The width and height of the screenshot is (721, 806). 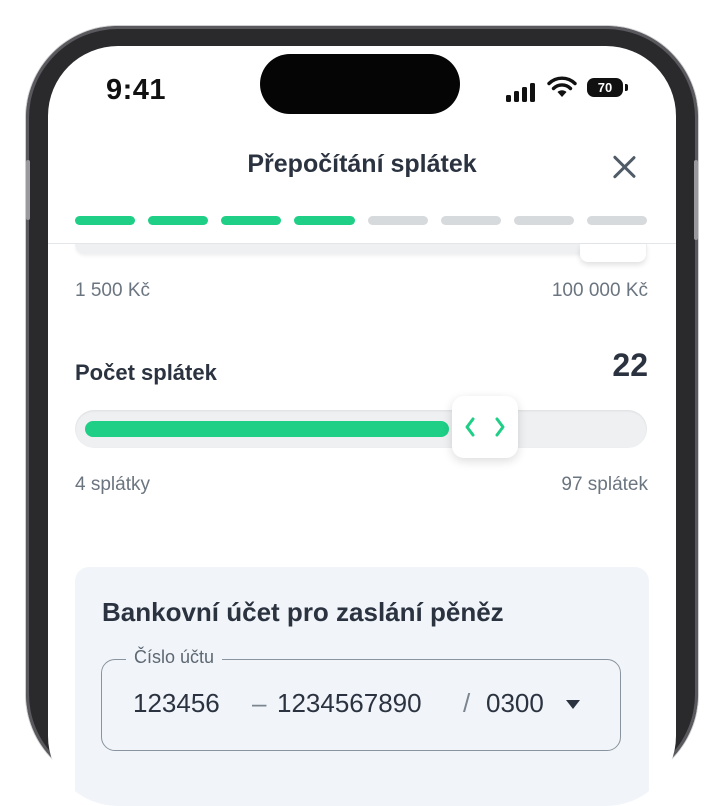 I want to click on status-time: 9:41, so click(x=136, y=90).